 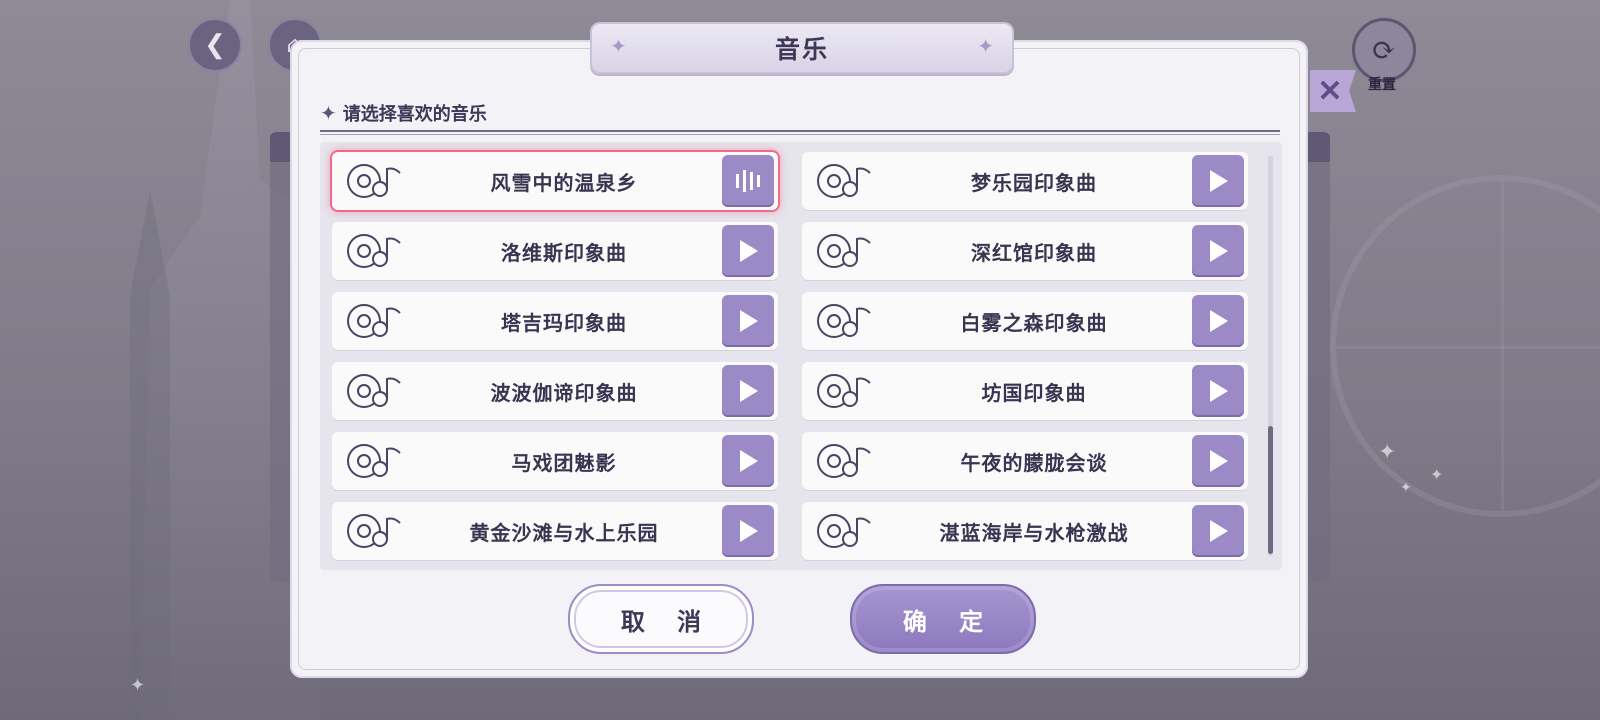 I want to click on confirm-label: 确 定, so click(x=949, y=621).